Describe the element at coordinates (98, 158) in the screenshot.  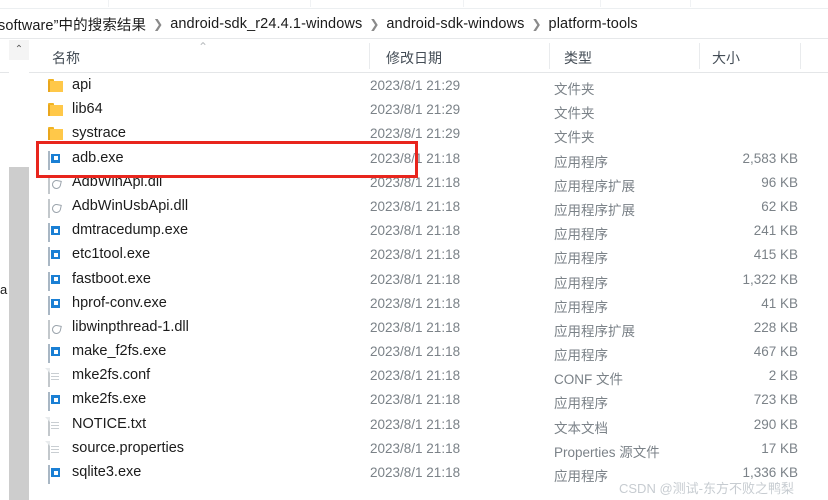
I see `file-name: adb.exe` at that location.